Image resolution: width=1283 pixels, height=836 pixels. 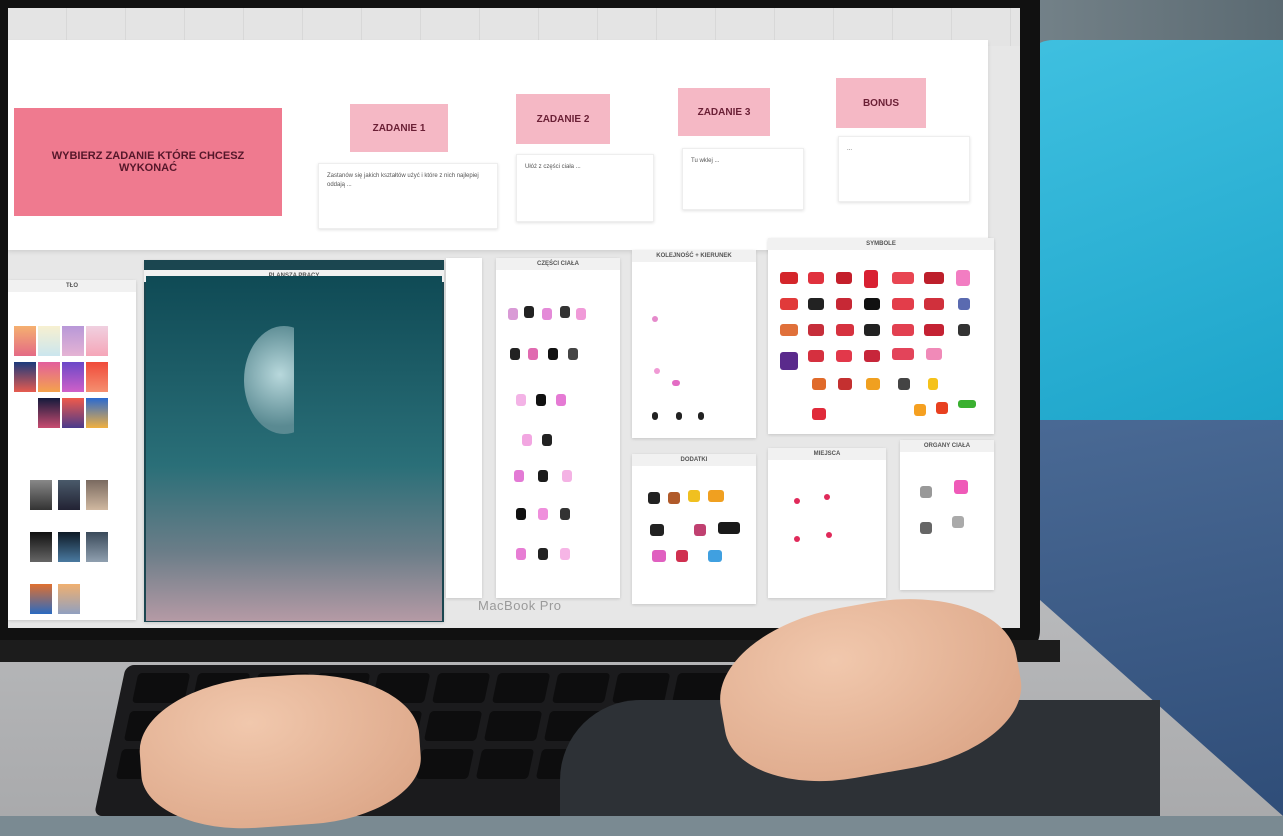 What do you see at coordinates (563, 119) in the screenshot?
I see `task-2-tag: ZADANIE 2` at bounding box center [563, 119].